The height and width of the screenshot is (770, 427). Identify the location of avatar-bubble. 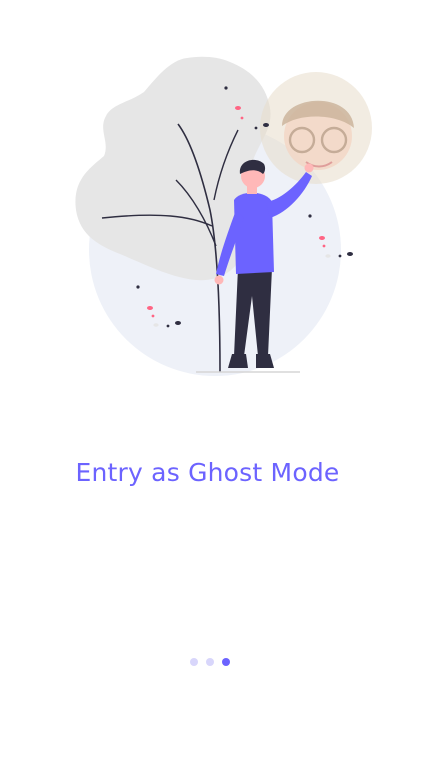
(316, 128).